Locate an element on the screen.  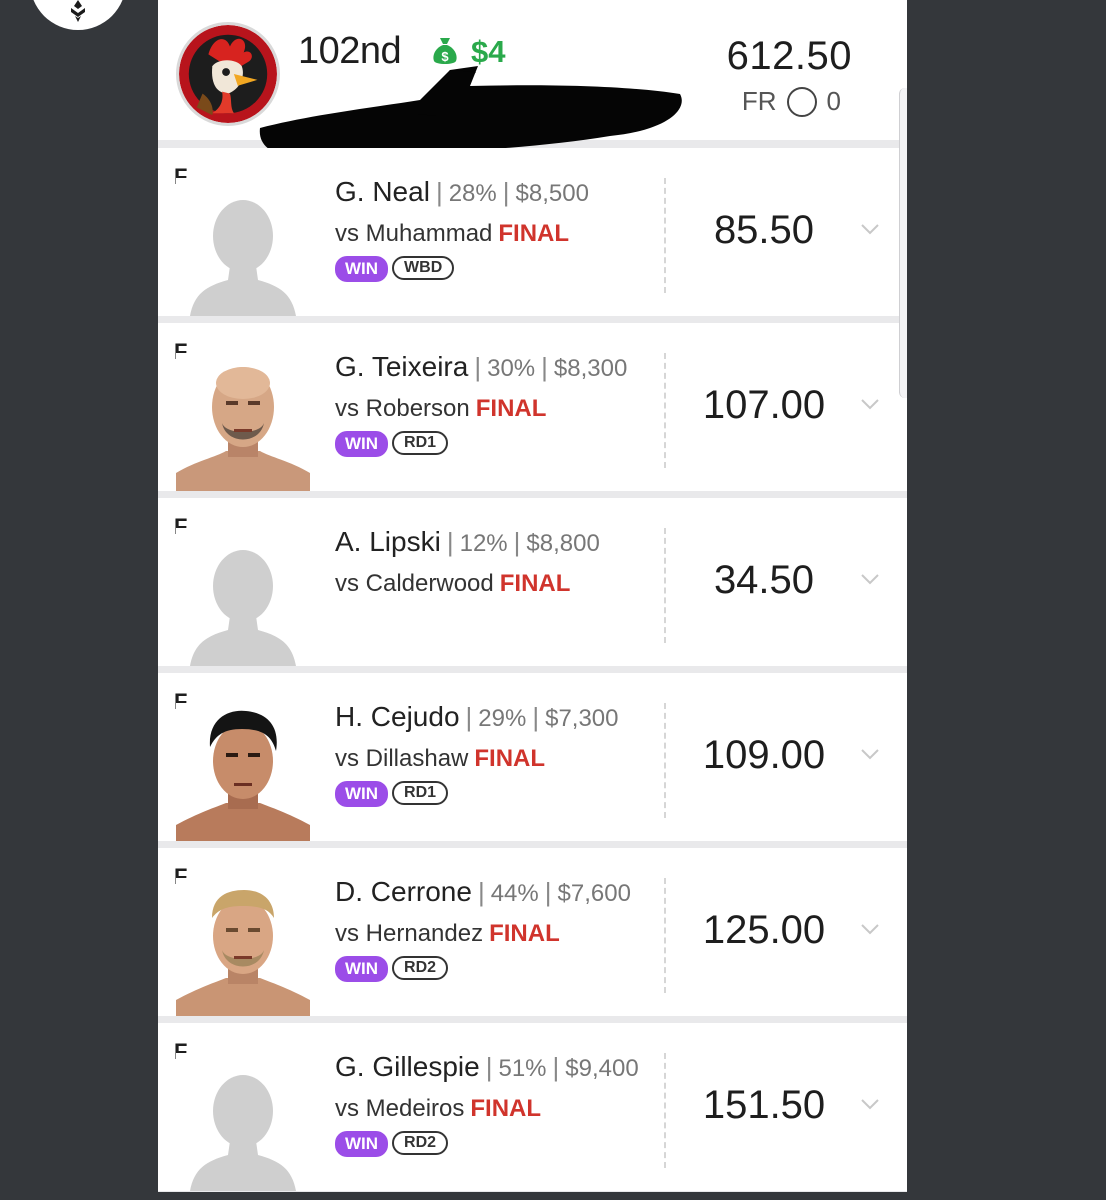
player-name: G. Neal is located at coordinates (382, 191).